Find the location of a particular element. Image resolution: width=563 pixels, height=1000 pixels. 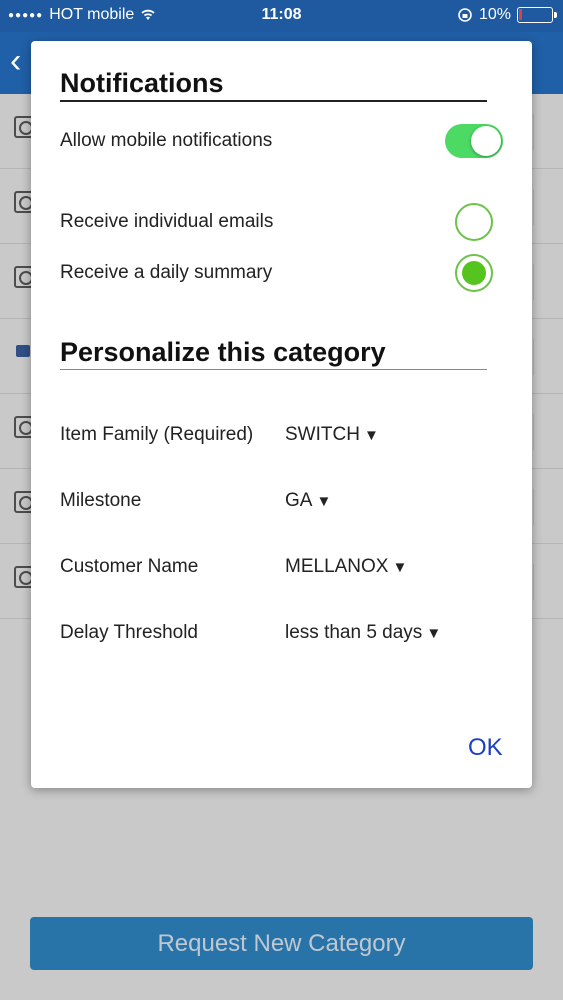

item-family-label: Item Family (Required) is located at coordinates (157, 434).